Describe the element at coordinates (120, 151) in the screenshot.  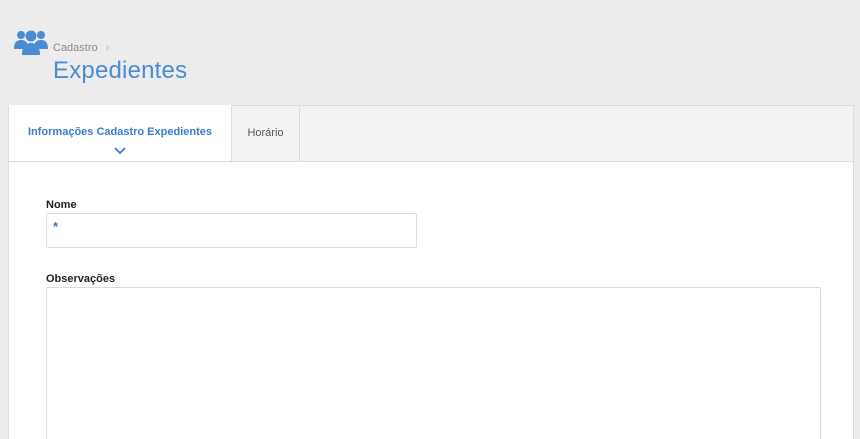
I see `chevron-down-icon` at that location.